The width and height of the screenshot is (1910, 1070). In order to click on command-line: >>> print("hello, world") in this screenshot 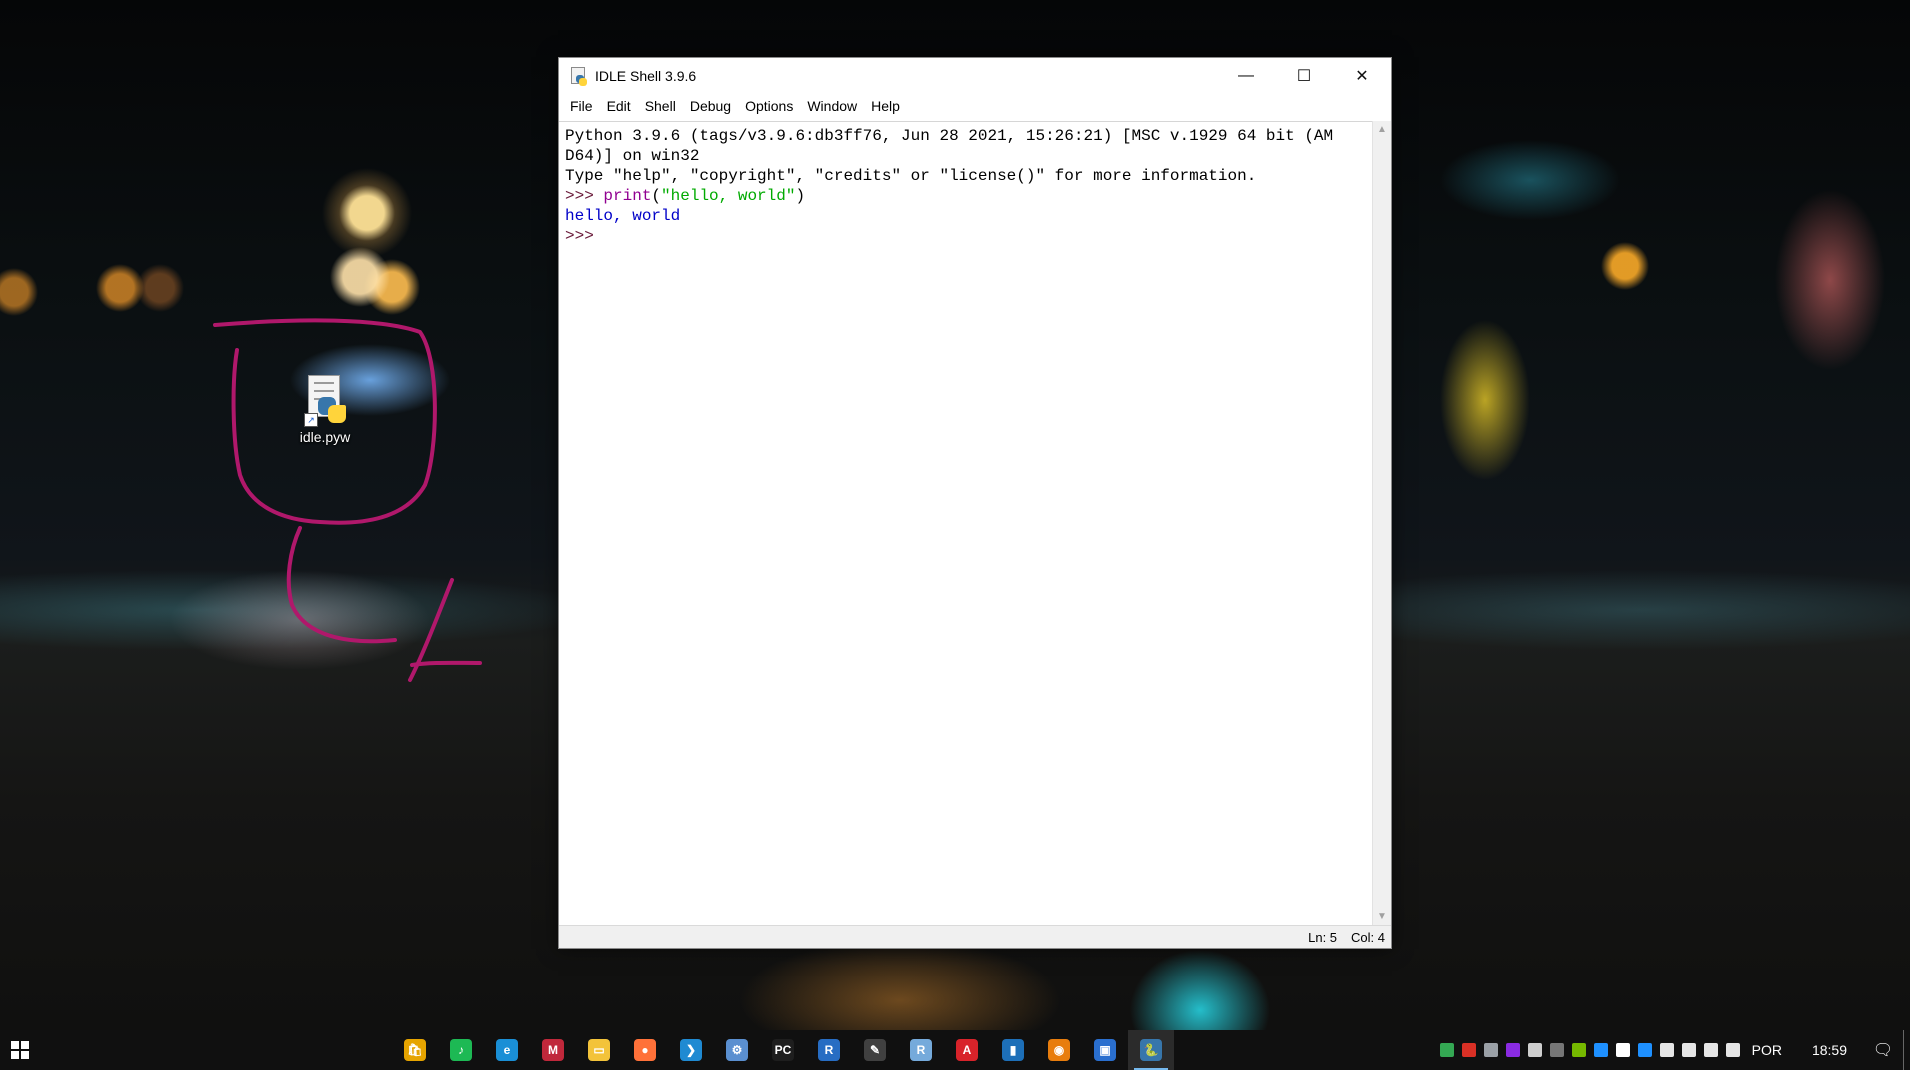, I will do `click(966, 196)`.